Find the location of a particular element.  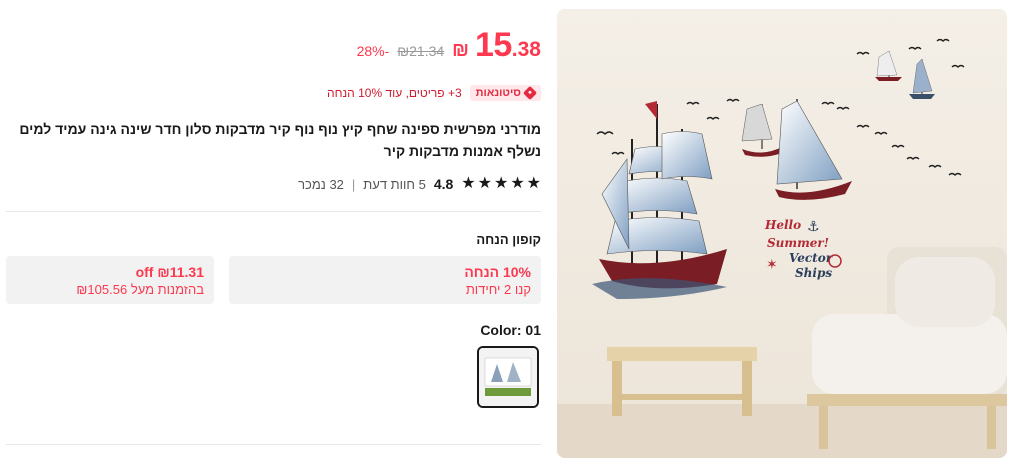

wholesale-badge-label: סיטונאות is located at coordinates (498, 93).